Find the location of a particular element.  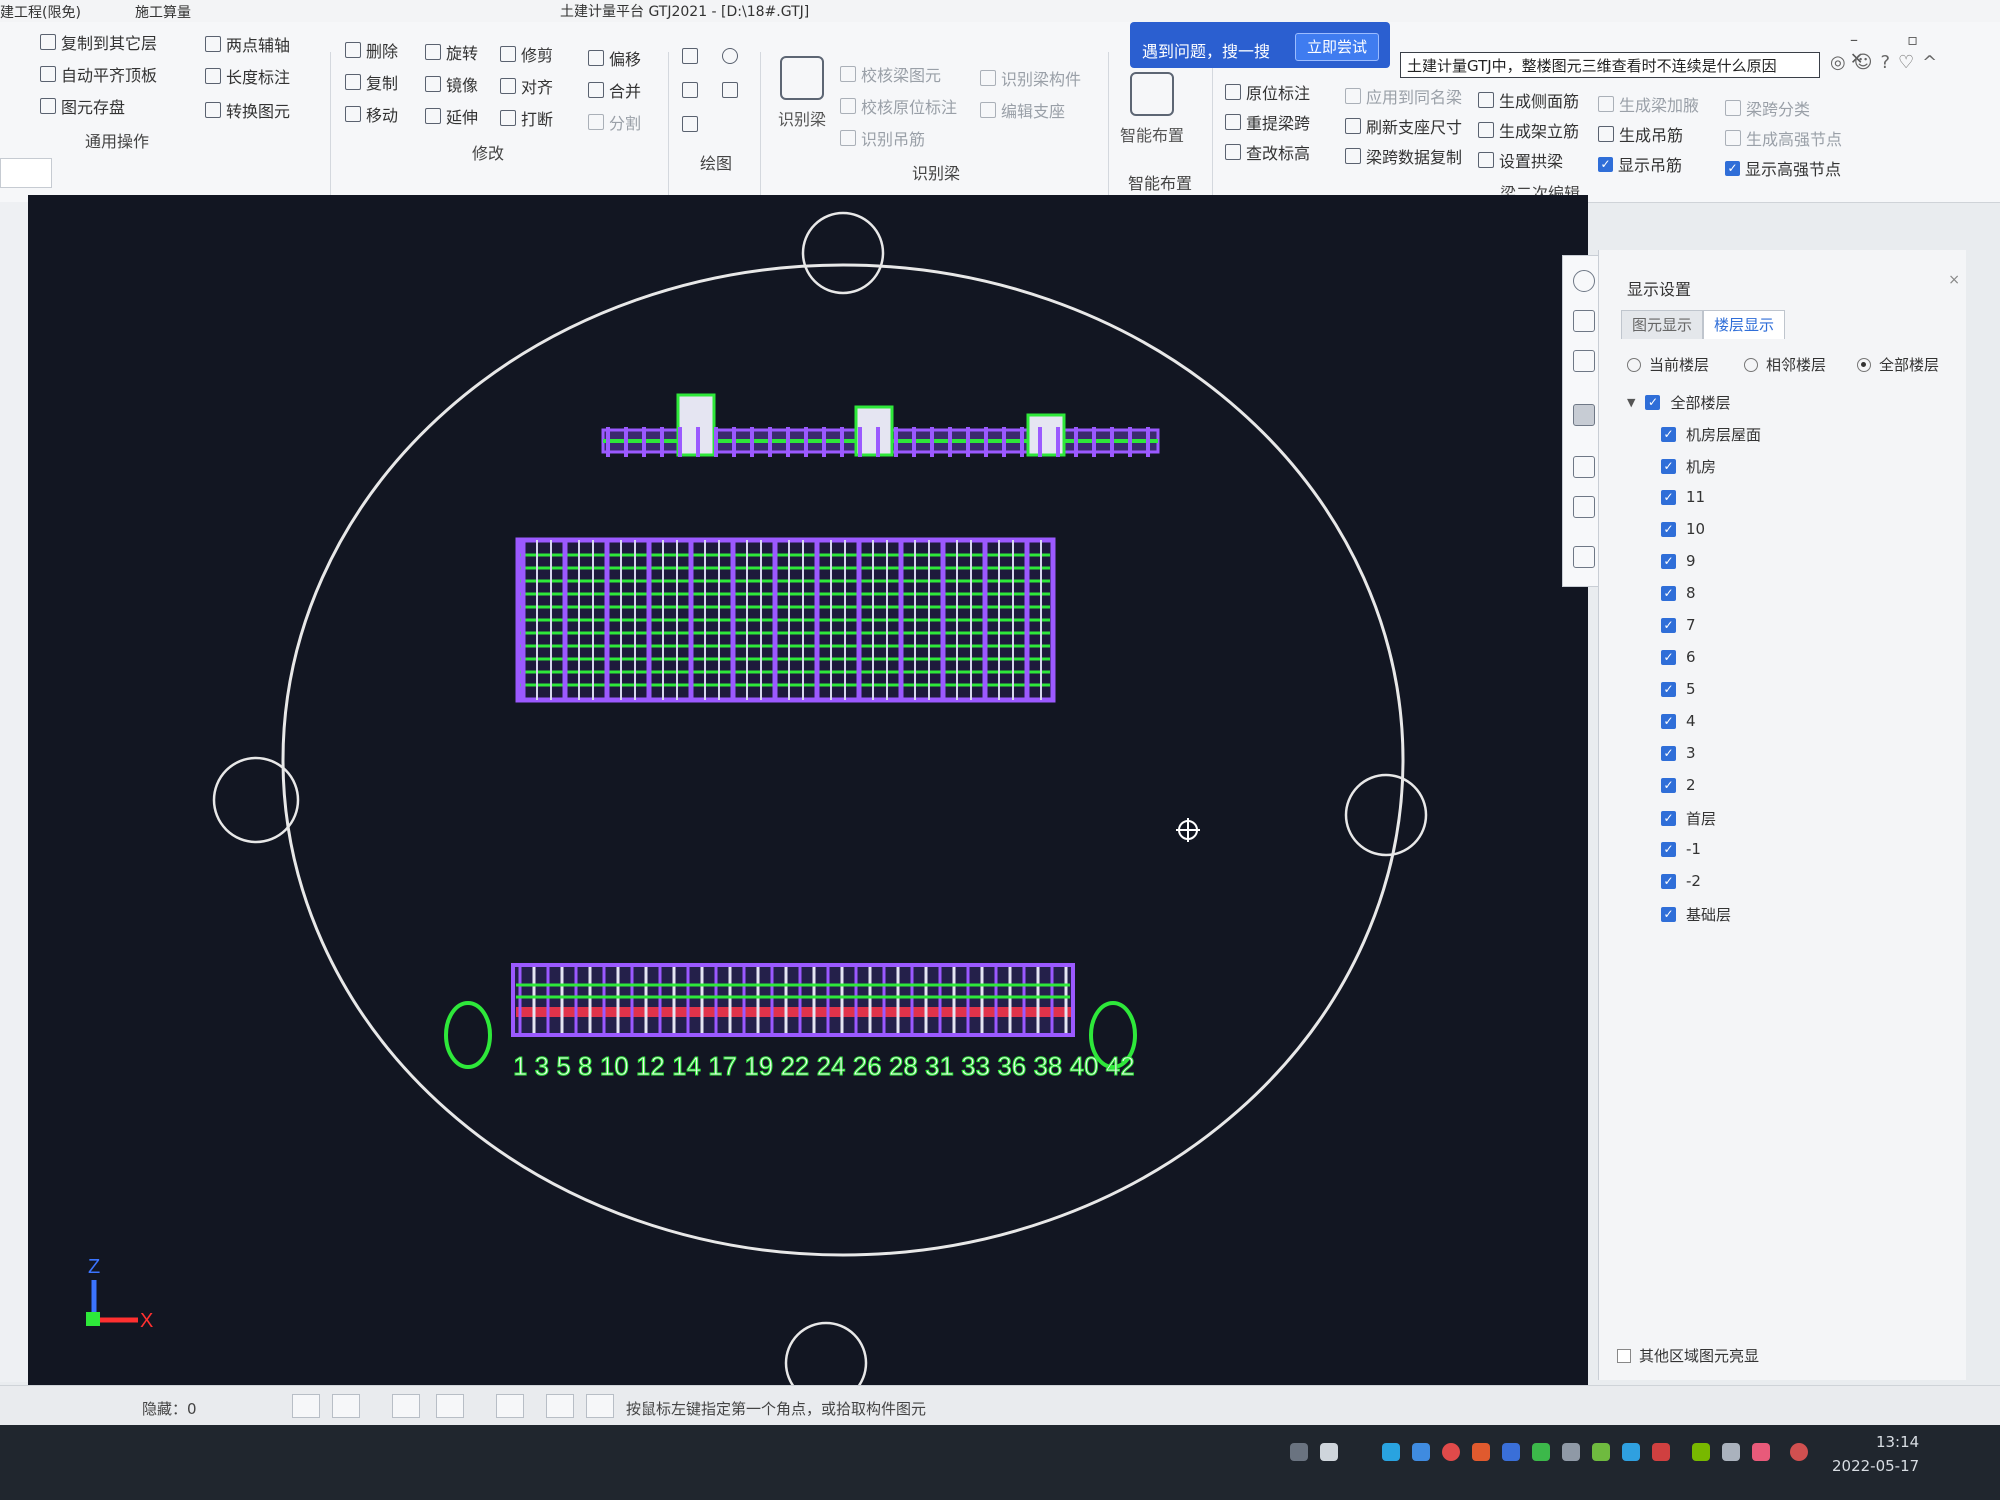

orbit-handle-bottom is located at coordinates (826, 1353).